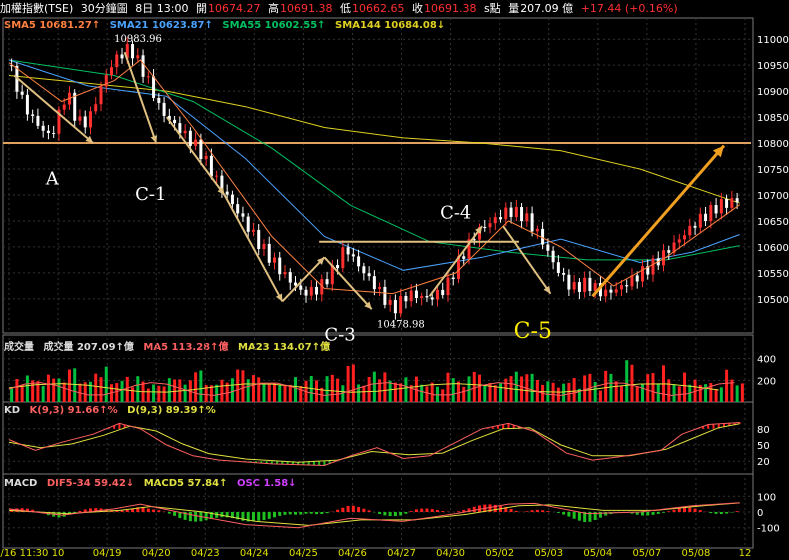  Describe the element at coordinates (766, 360) in the screenshot. I see `volume-tick-label: 400` at that location.